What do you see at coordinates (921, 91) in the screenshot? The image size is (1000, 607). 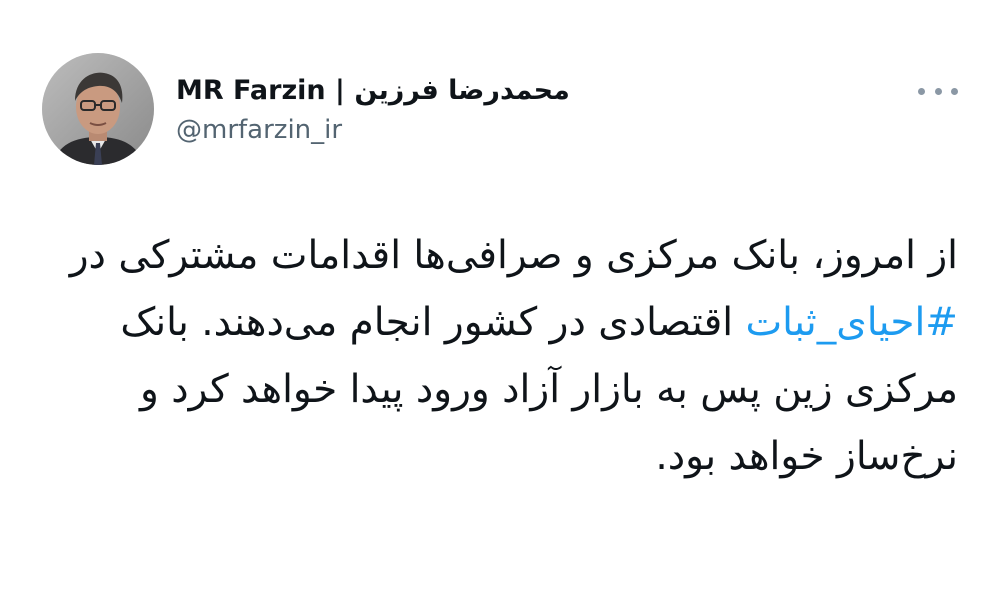 I see `more-horizontal-icon` at bounding box center [921, 91].